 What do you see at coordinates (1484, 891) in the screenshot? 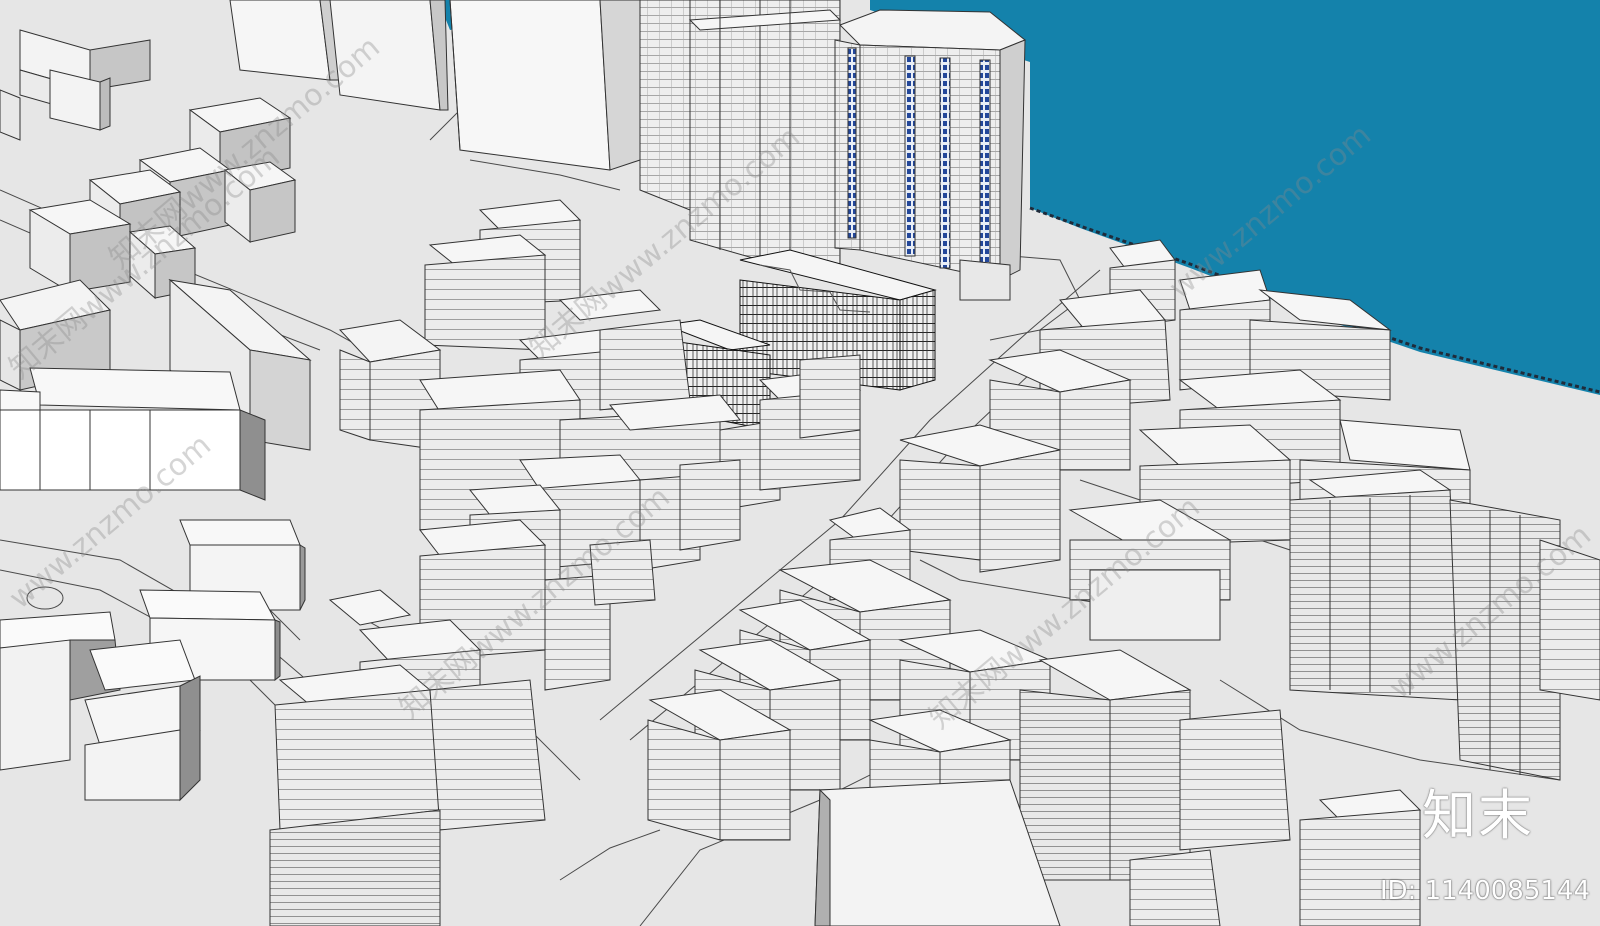
I see `asset-id-label: ID: 1140085144` at bounding box center [1484, 891].